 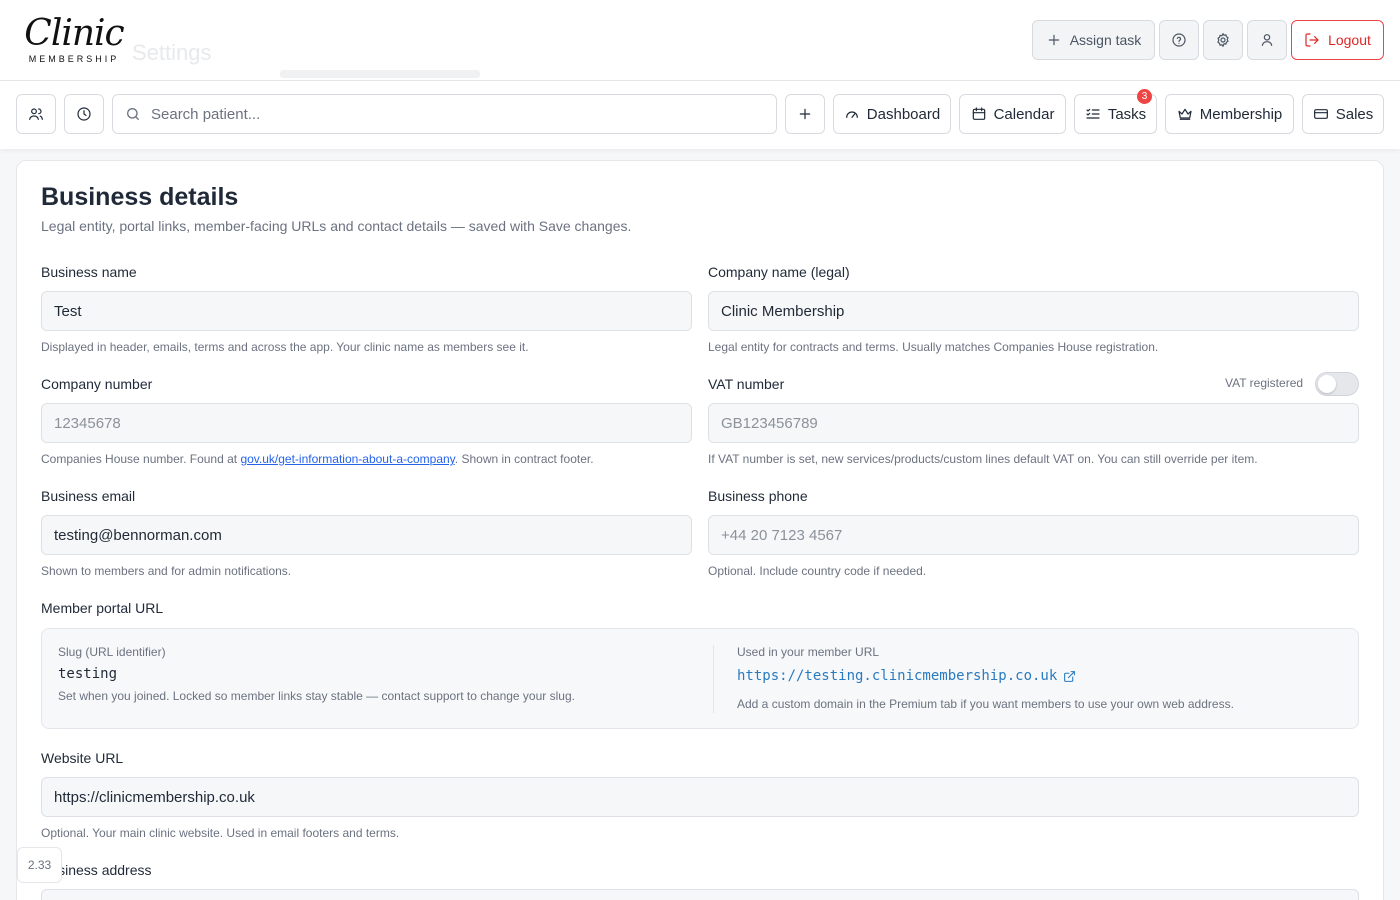 What do you see at coordinates (112, 652) in the screenshot?
I see `slug-caption: Slug (URL identifier)` at bounding box center [112, 652].